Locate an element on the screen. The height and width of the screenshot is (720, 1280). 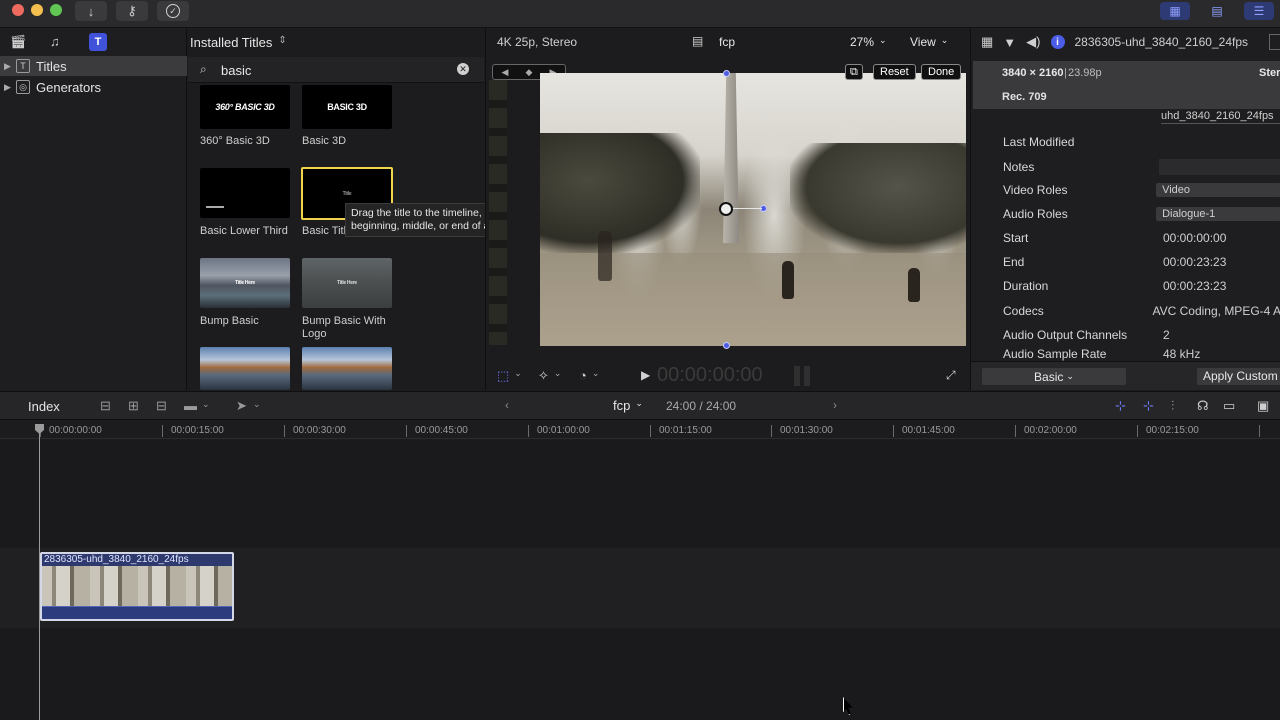
inspector-toggle-button: ☰ is located at coordinates (1259, 11).